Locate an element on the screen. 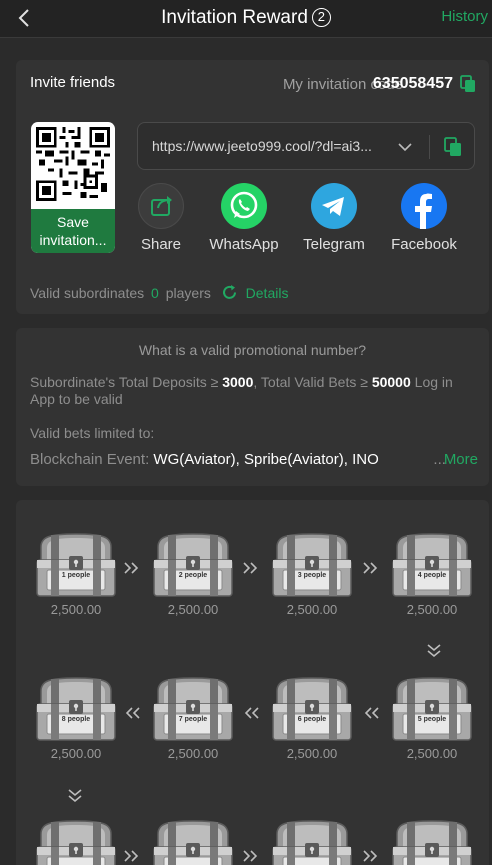 This screenshot has height=865, width=492. share-button: Share is located at coordinates (161, 218).